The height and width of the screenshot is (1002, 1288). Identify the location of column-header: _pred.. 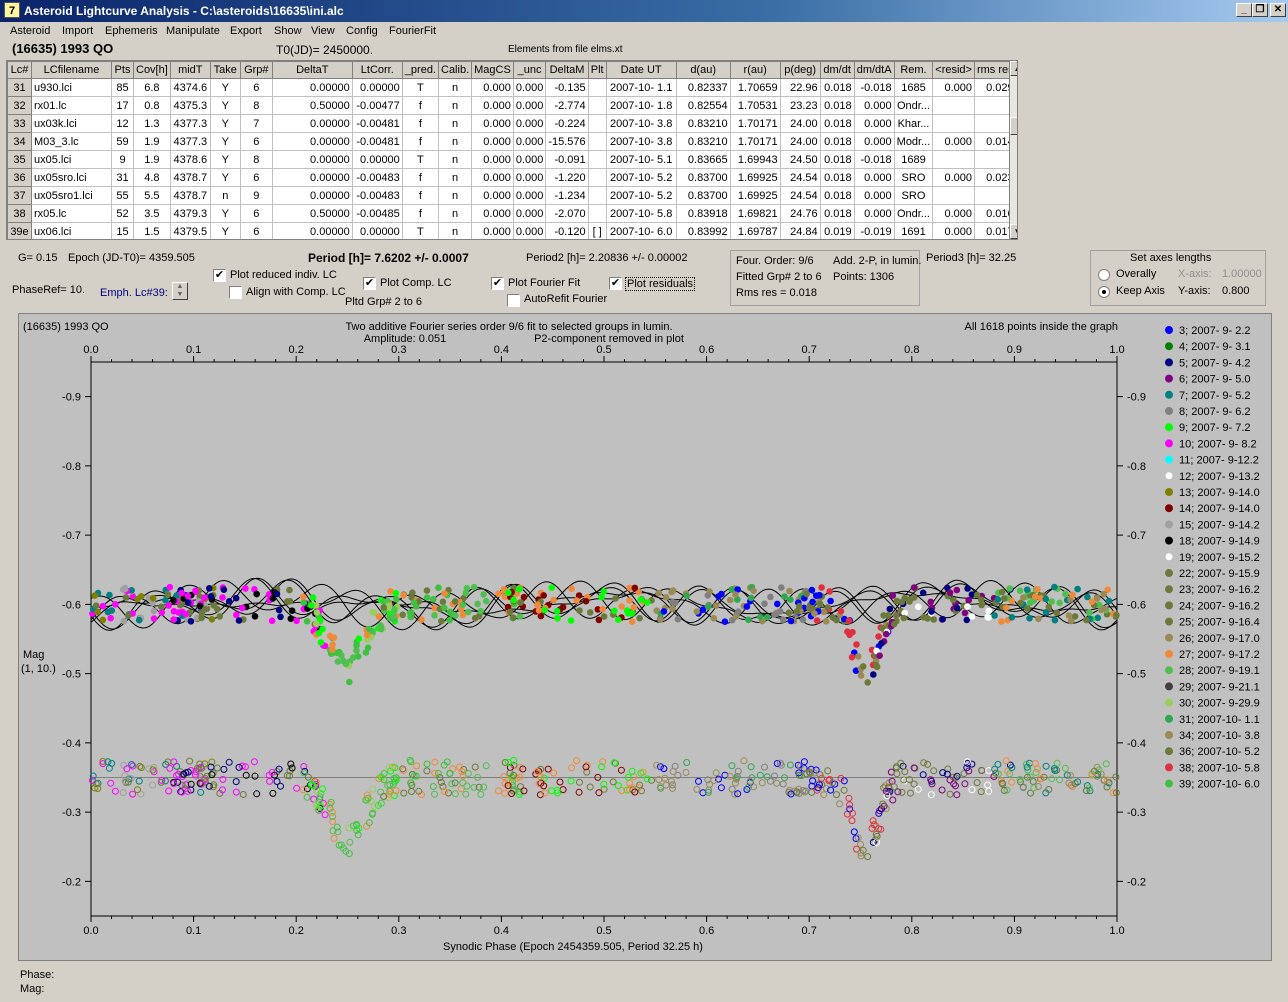
(420, 70).